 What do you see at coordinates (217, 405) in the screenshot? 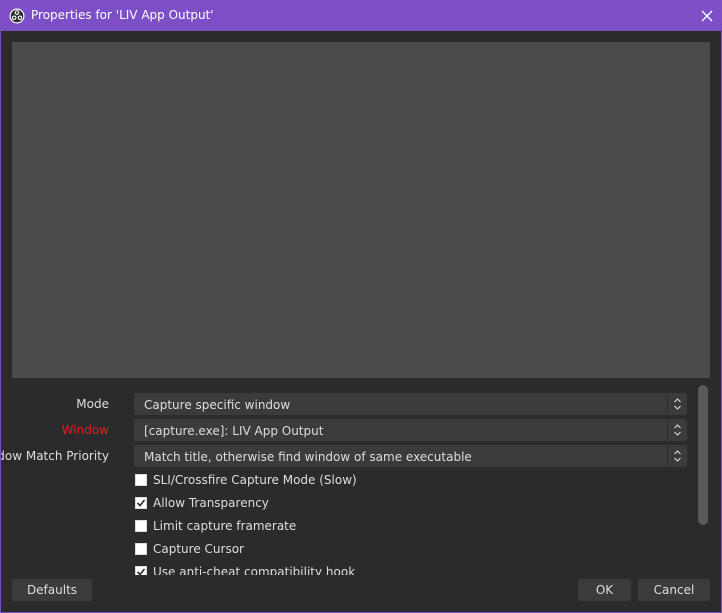
I see `mode-value: Capture specific window` at bounding box center [217, 405].